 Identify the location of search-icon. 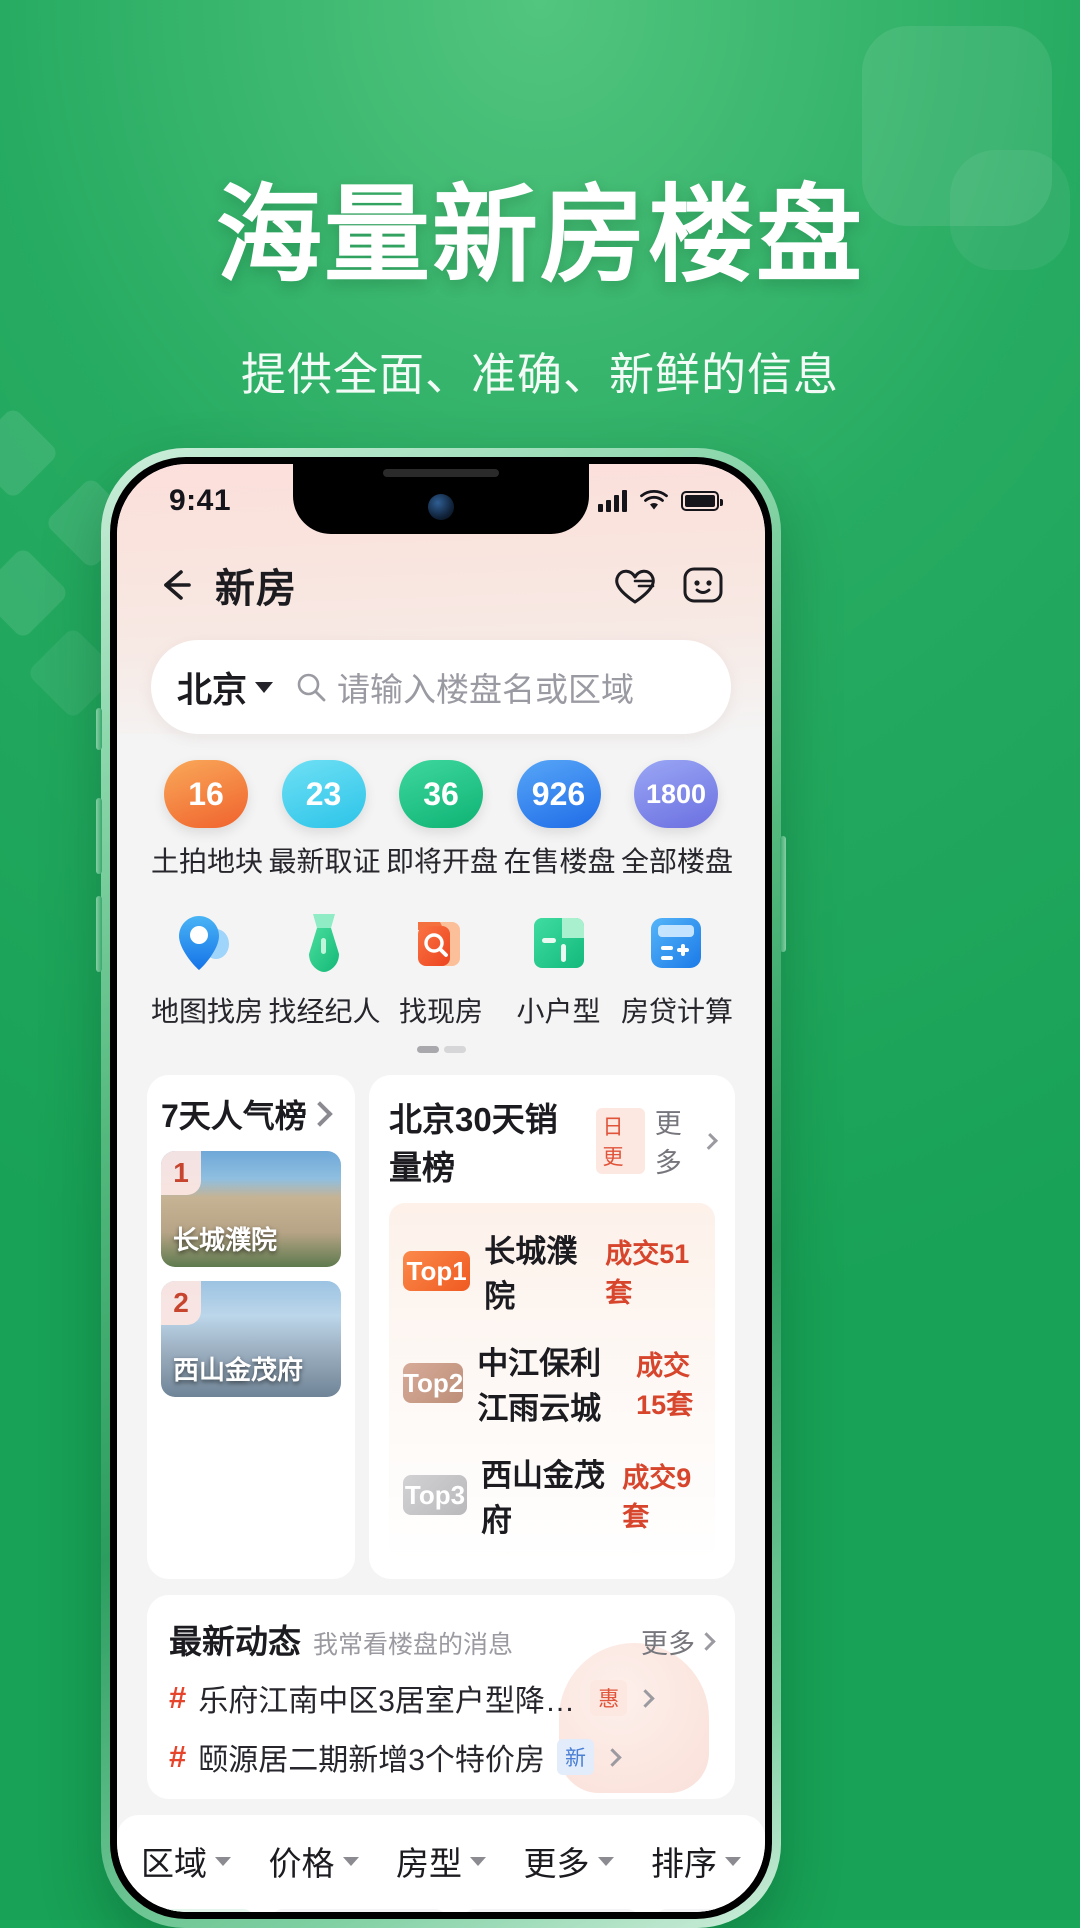
(311, 687).